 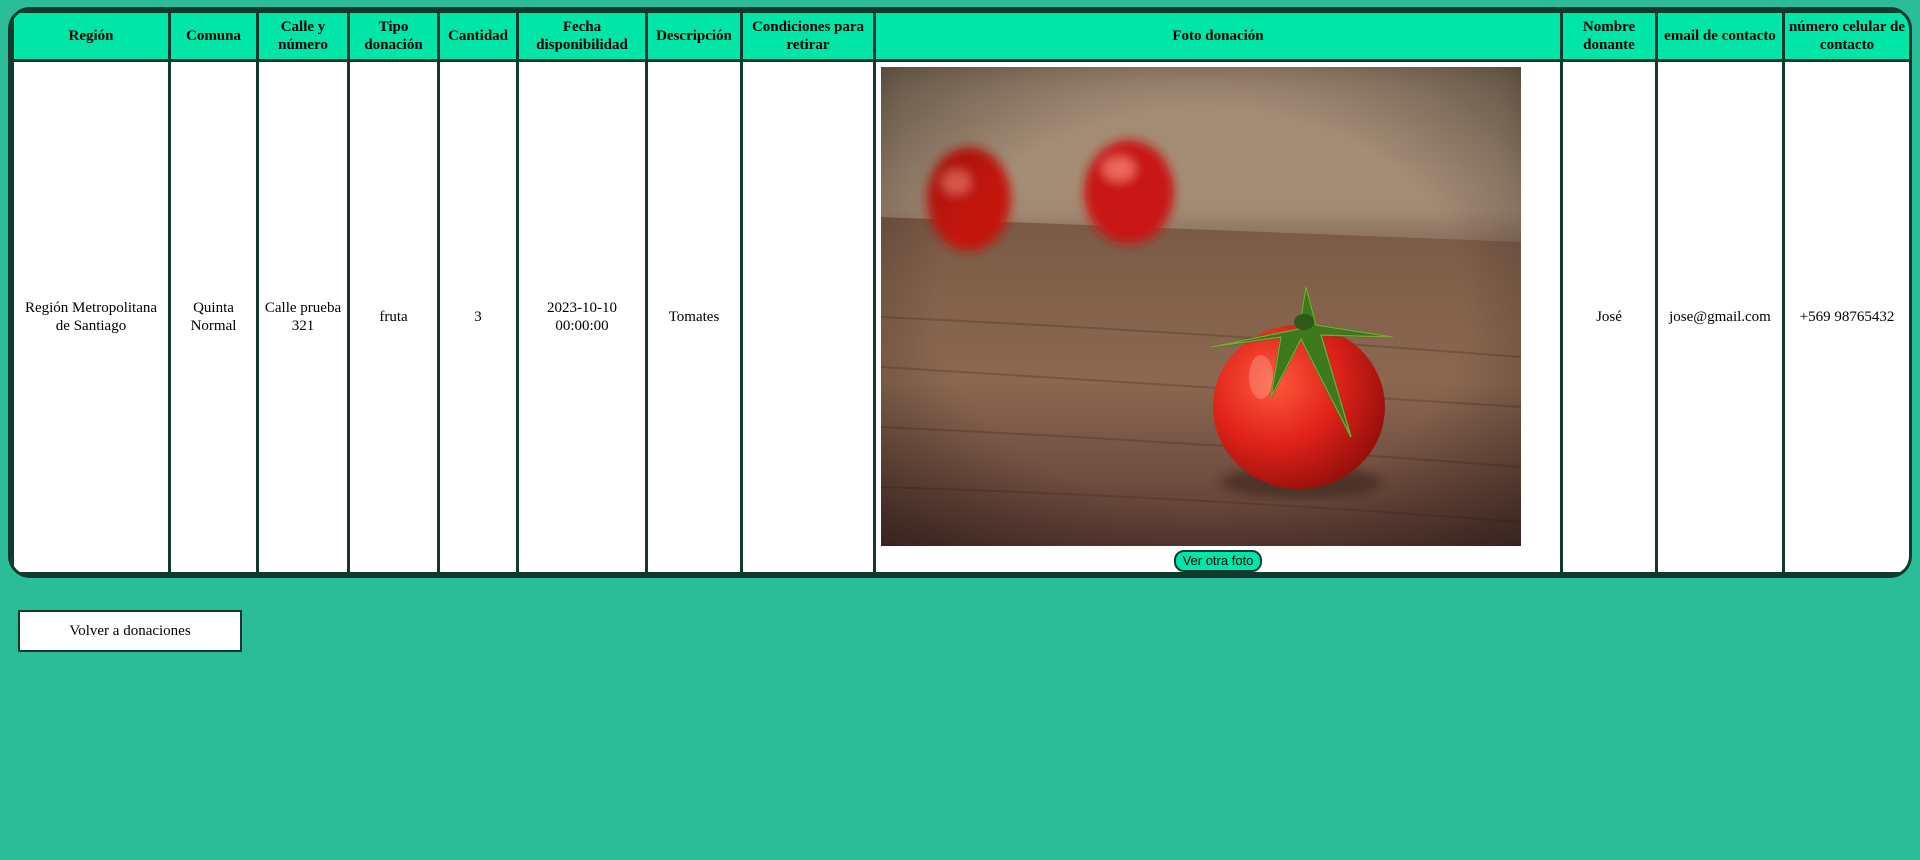 What do you see at coordinates (694, 36) in the screenshot?
I see `header-descripcion: Descripción` at bounding box center [694, 36].